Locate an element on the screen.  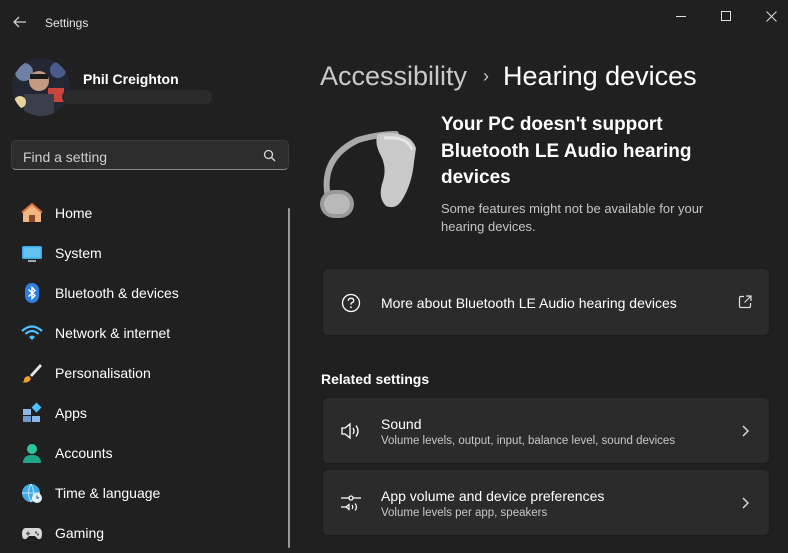
sidebar-item-label: Network & internet is located at coordinates (113, 333).